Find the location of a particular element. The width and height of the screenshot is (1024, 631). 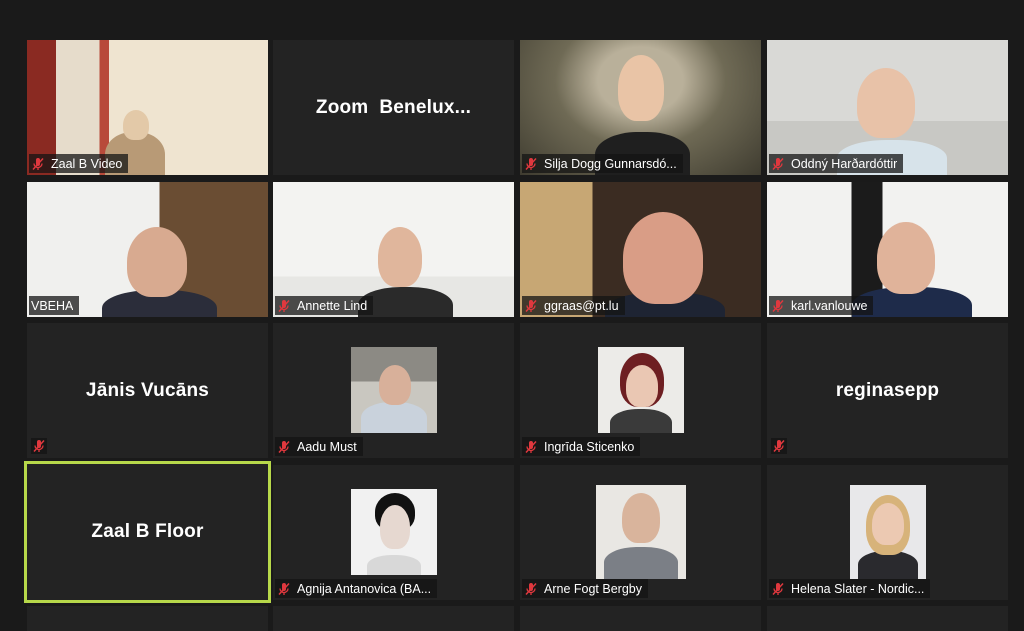

participant-name: reginasepp is located at coordinates (887, 390).